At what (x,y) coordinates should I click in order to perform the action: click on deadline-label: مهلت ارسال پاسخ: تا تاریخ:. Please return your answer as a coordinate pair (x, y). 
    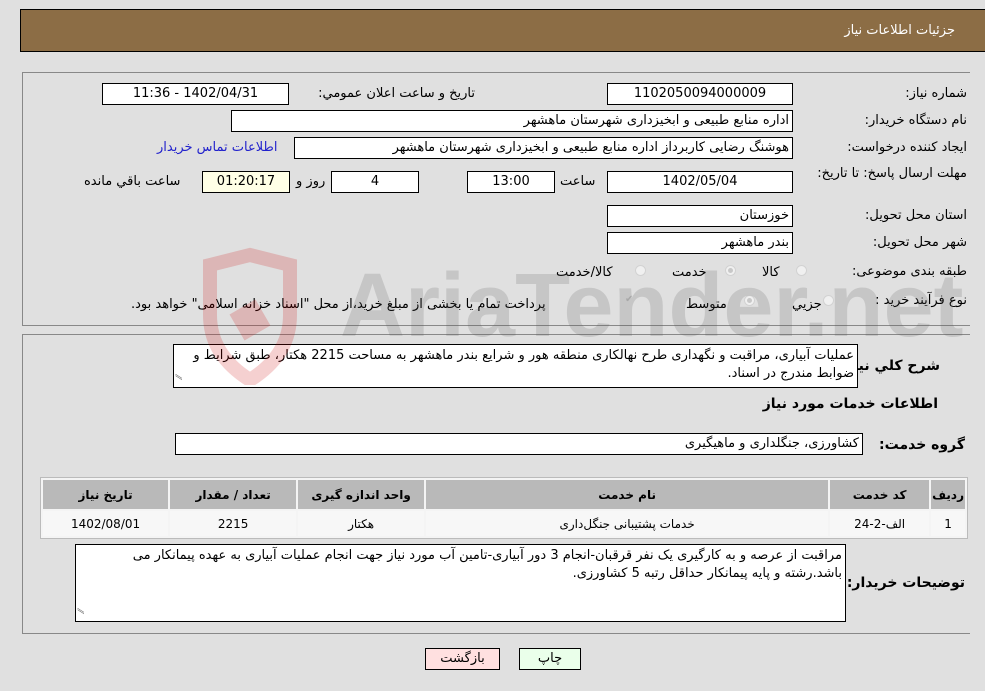
    Looking at the image, I should click on (892, 173).